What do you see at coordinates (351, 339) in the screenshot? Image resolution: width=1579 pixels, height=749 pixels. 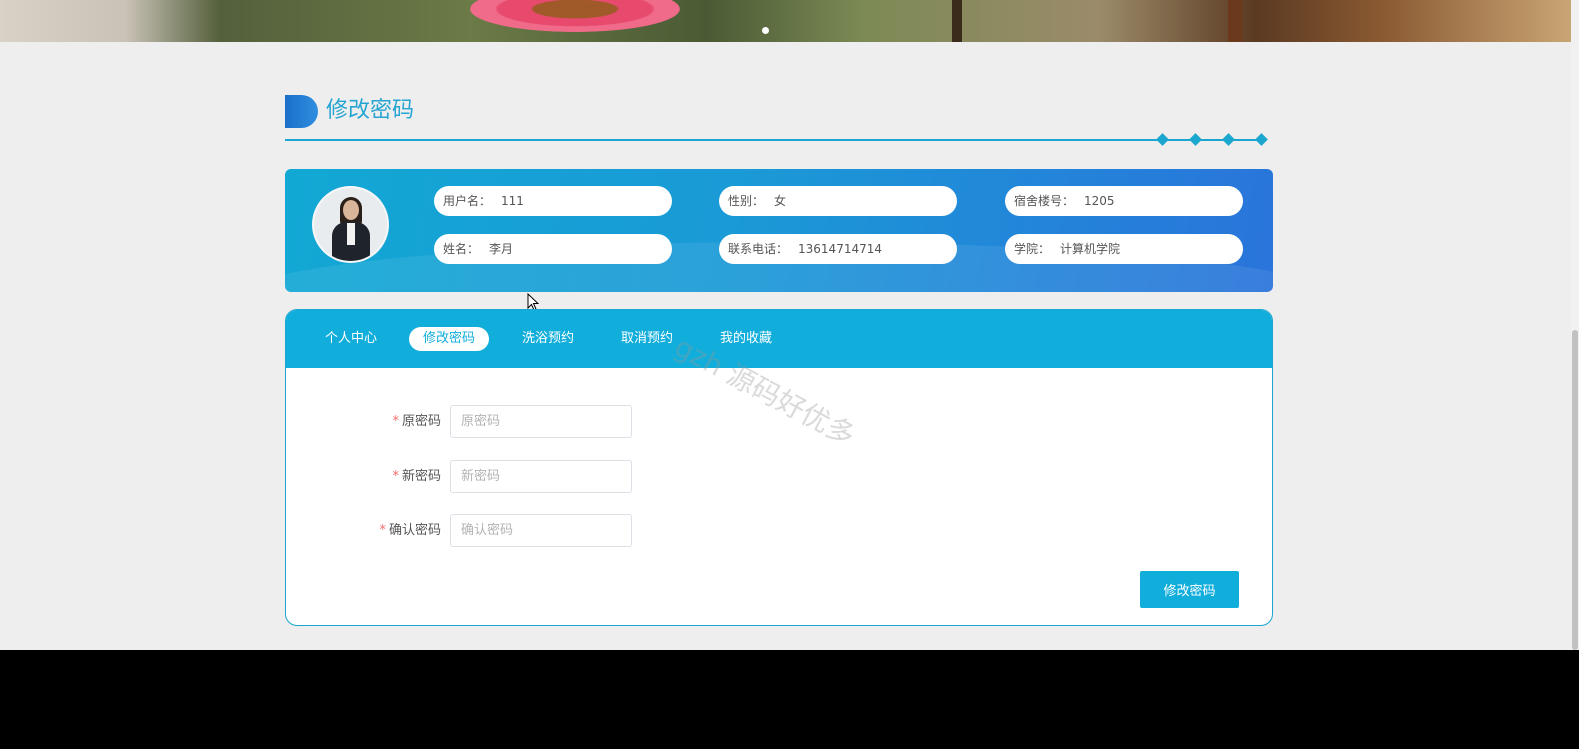 I see `tab-personal-center: 个人中心` at bounding box center [351, 339].